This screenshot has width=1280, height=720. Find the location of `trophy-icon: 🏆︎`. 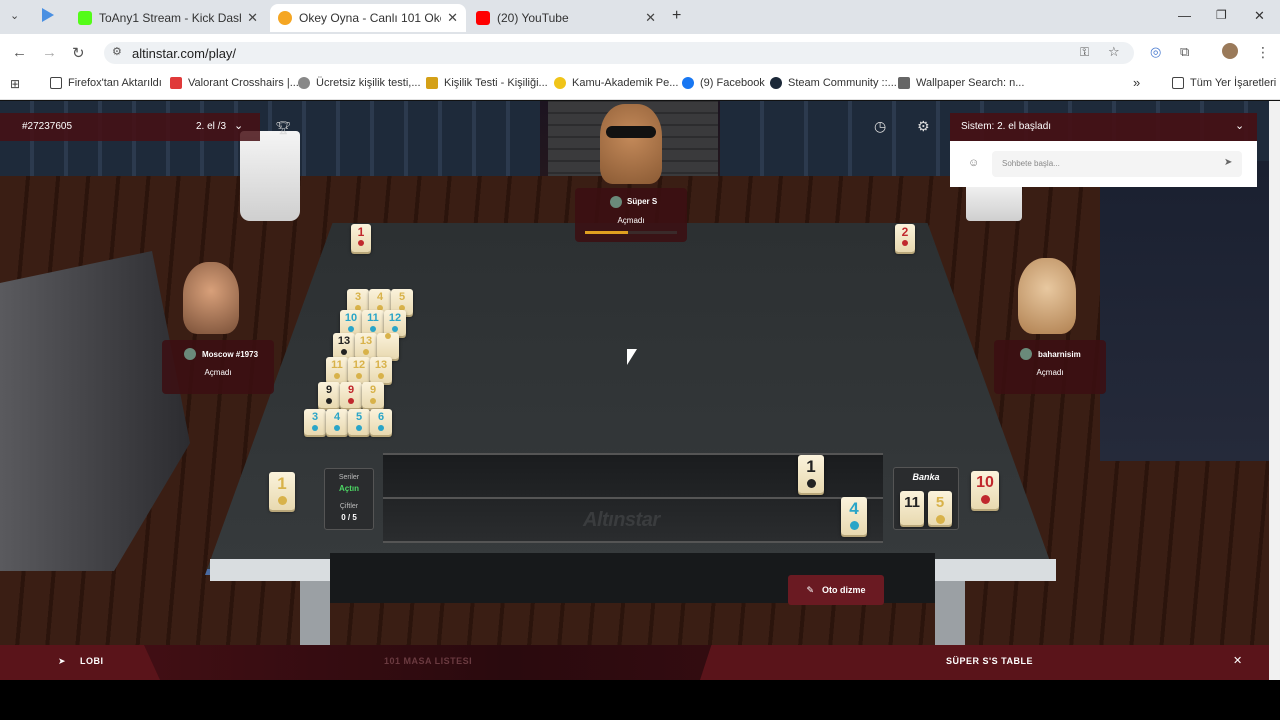

trophy-icon: 🏆︎ is located at coordinates (283, 128).